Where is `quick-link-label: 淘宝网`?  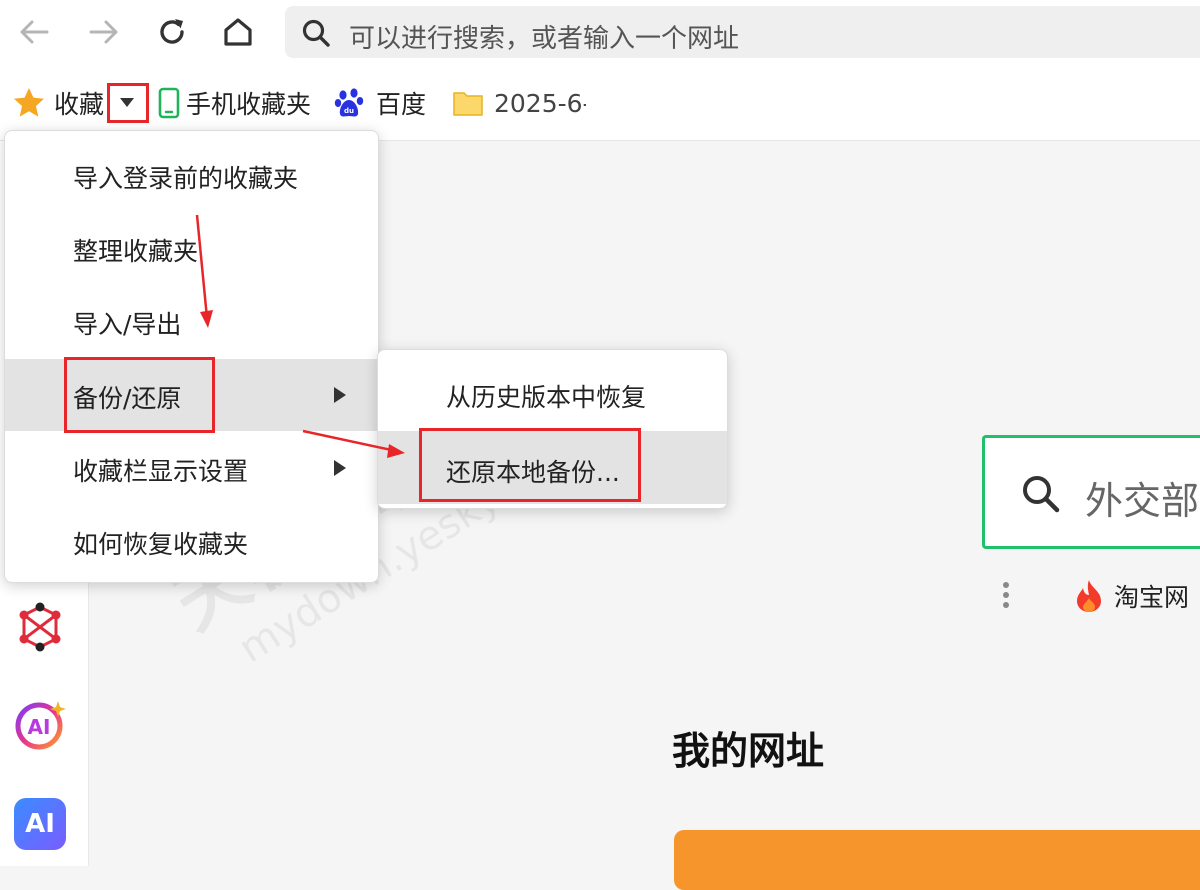 quick-link-label: 淘宝网 is located at coordinates (1152, 597).